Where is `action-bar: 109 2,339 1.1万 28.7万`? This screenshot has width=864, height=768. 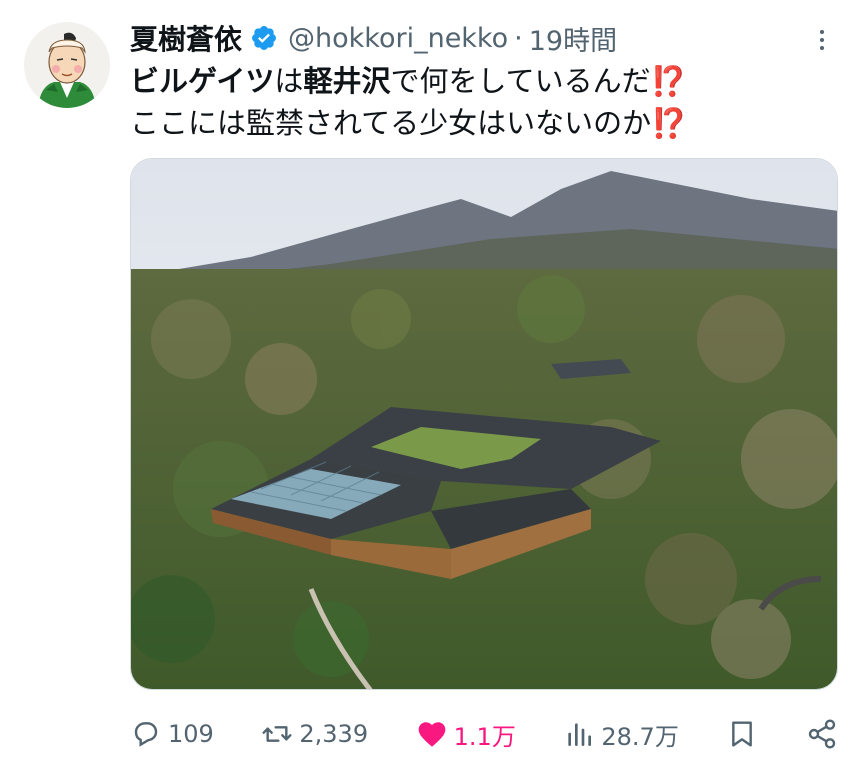
action-bar: 109 2,339 1.1万 28.7万 is located at coordinates (484, 734).